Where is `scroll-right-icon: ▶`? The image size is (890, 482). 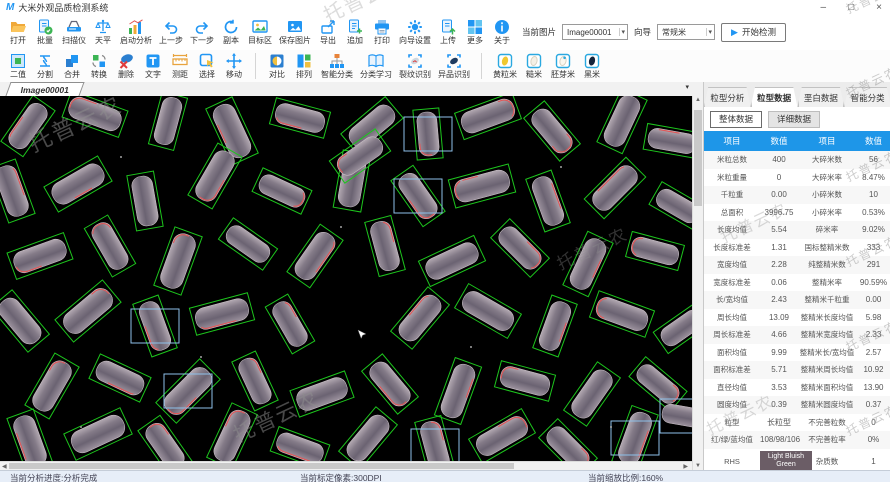 scroll-right-icon: ▶ is located at coordinates (685, 466).